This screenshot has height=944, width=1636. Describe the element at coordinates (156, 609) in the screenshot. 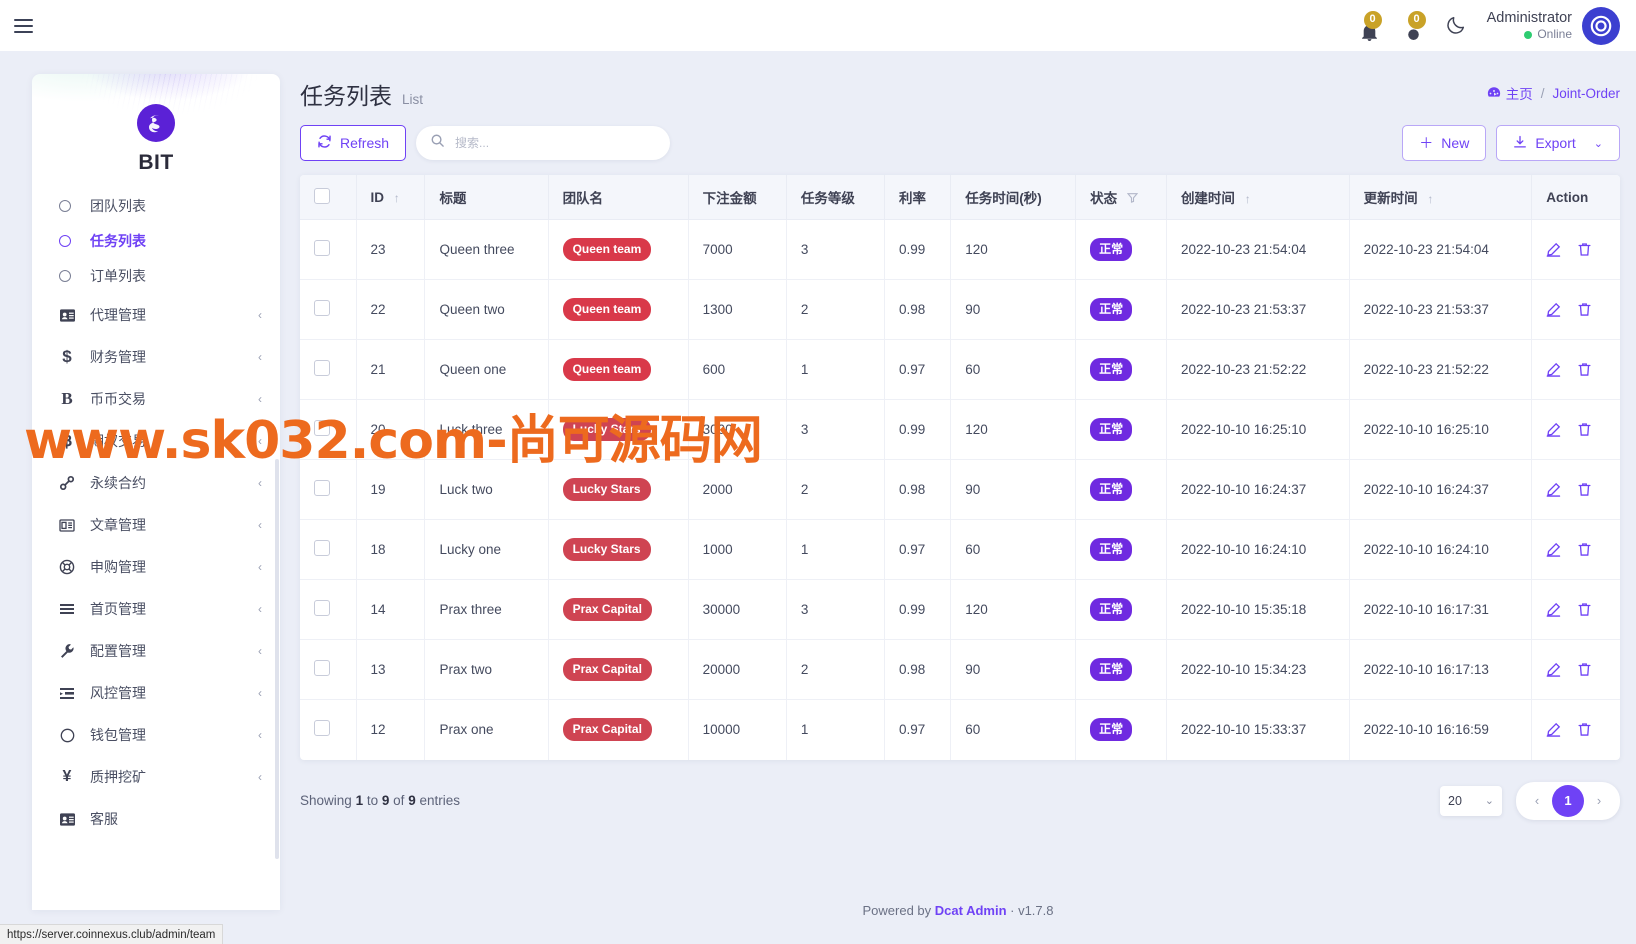

I see `sidebar-item-home-management: 首页管理 ‹` at that location.